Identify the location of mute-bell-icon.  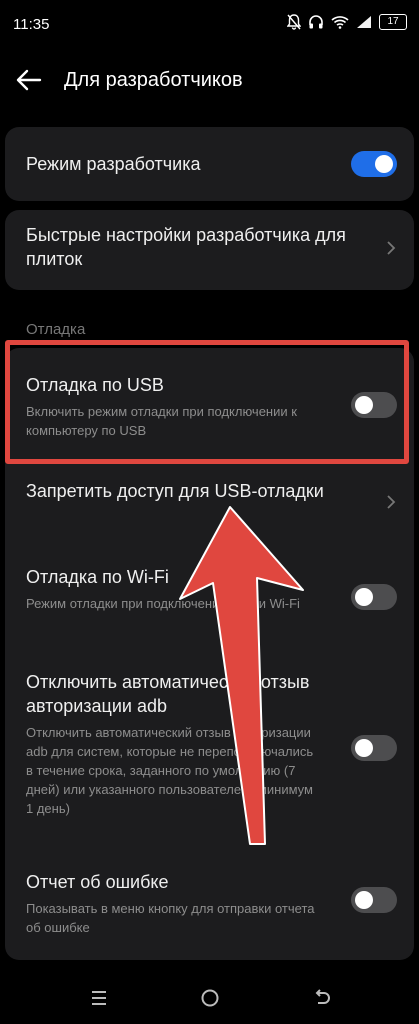
(294, 22).